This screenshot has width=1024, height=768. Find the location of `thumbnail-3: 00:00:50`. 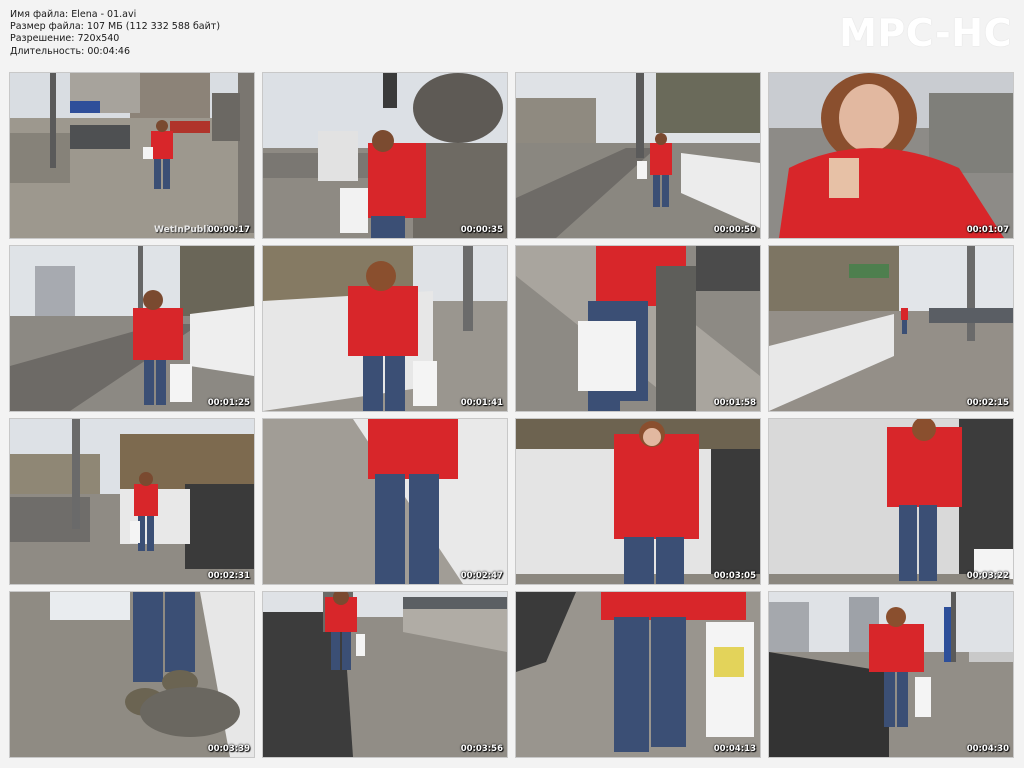

thumbnail-3: 00:00:50 is located at coordinates (638, 155).